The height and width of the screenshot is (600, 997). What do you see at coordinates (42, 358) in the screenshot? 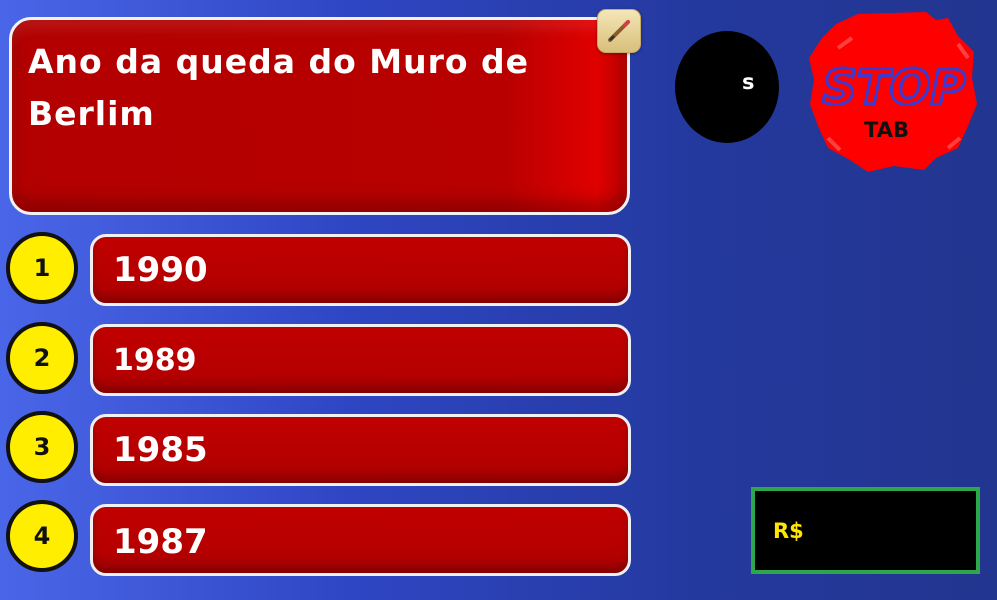
I see `answer-2-number: 2` at bounding box center [42, 358].